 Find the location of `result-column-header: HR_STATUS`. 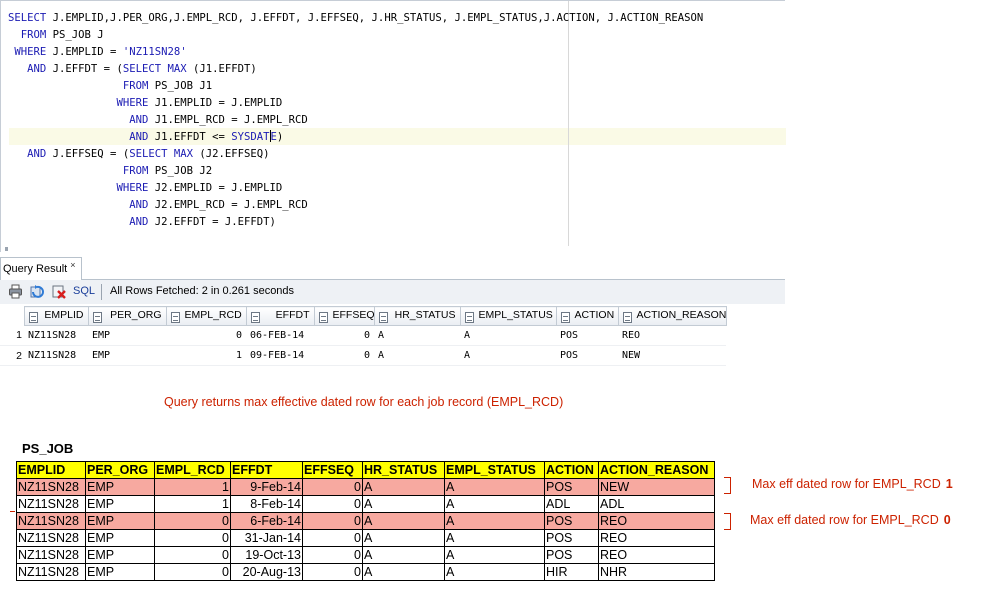

result-column-header: HR_STATUS is located at coordinates (417, 316).